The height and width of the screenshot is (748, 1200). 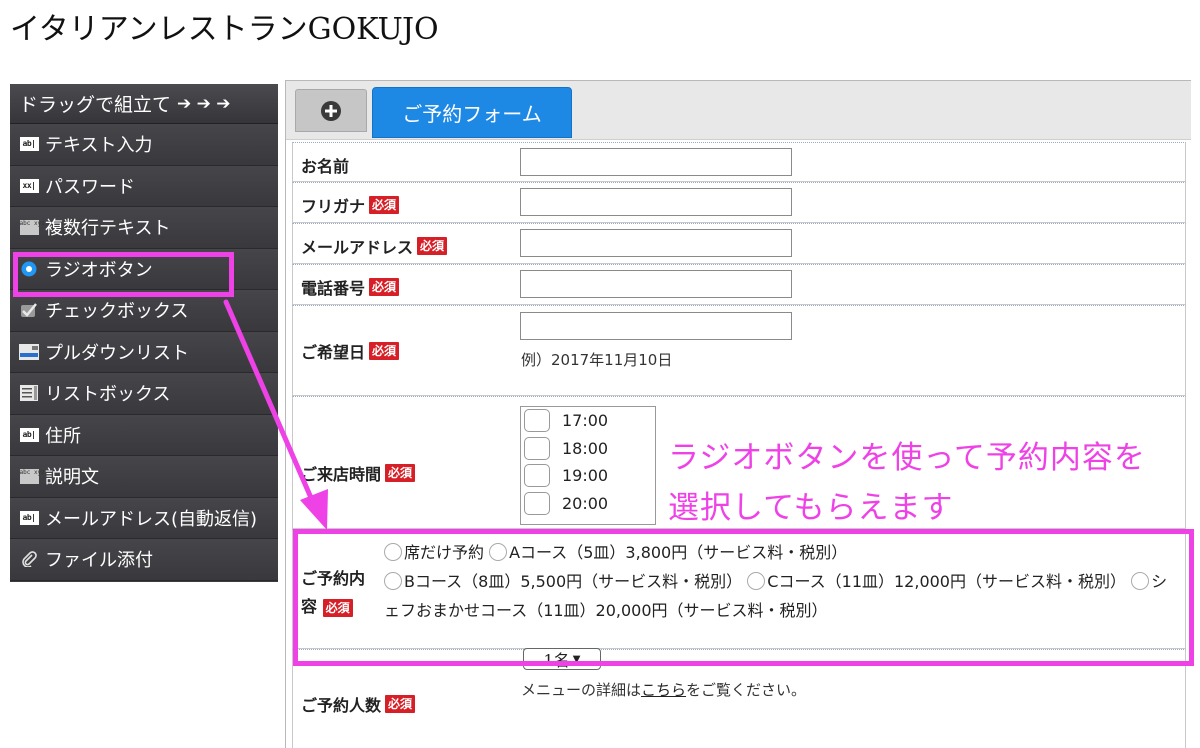 I want to click on palette-item-label: パスワード, so click(x=90, y=187).